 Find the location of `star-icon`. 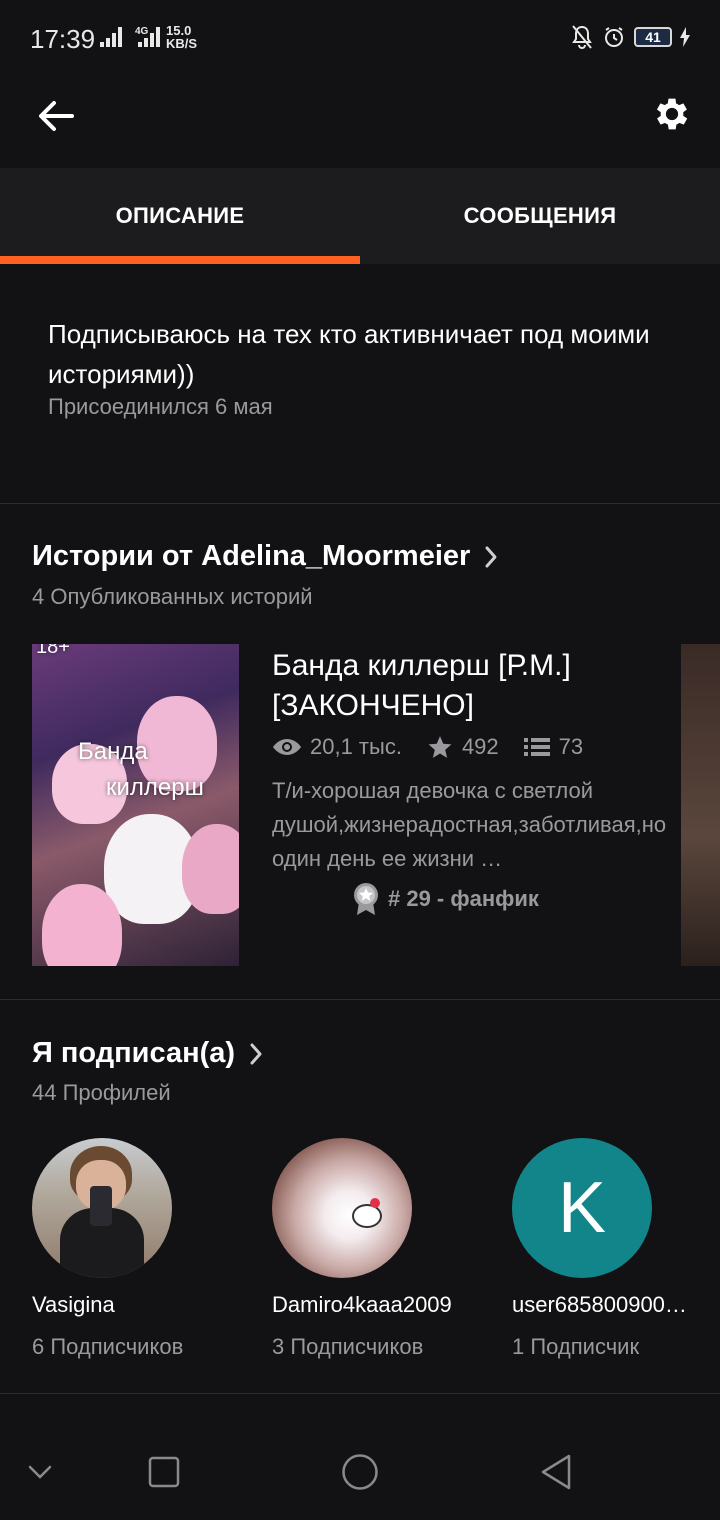

star-icon is located at coordinates (440, 747).